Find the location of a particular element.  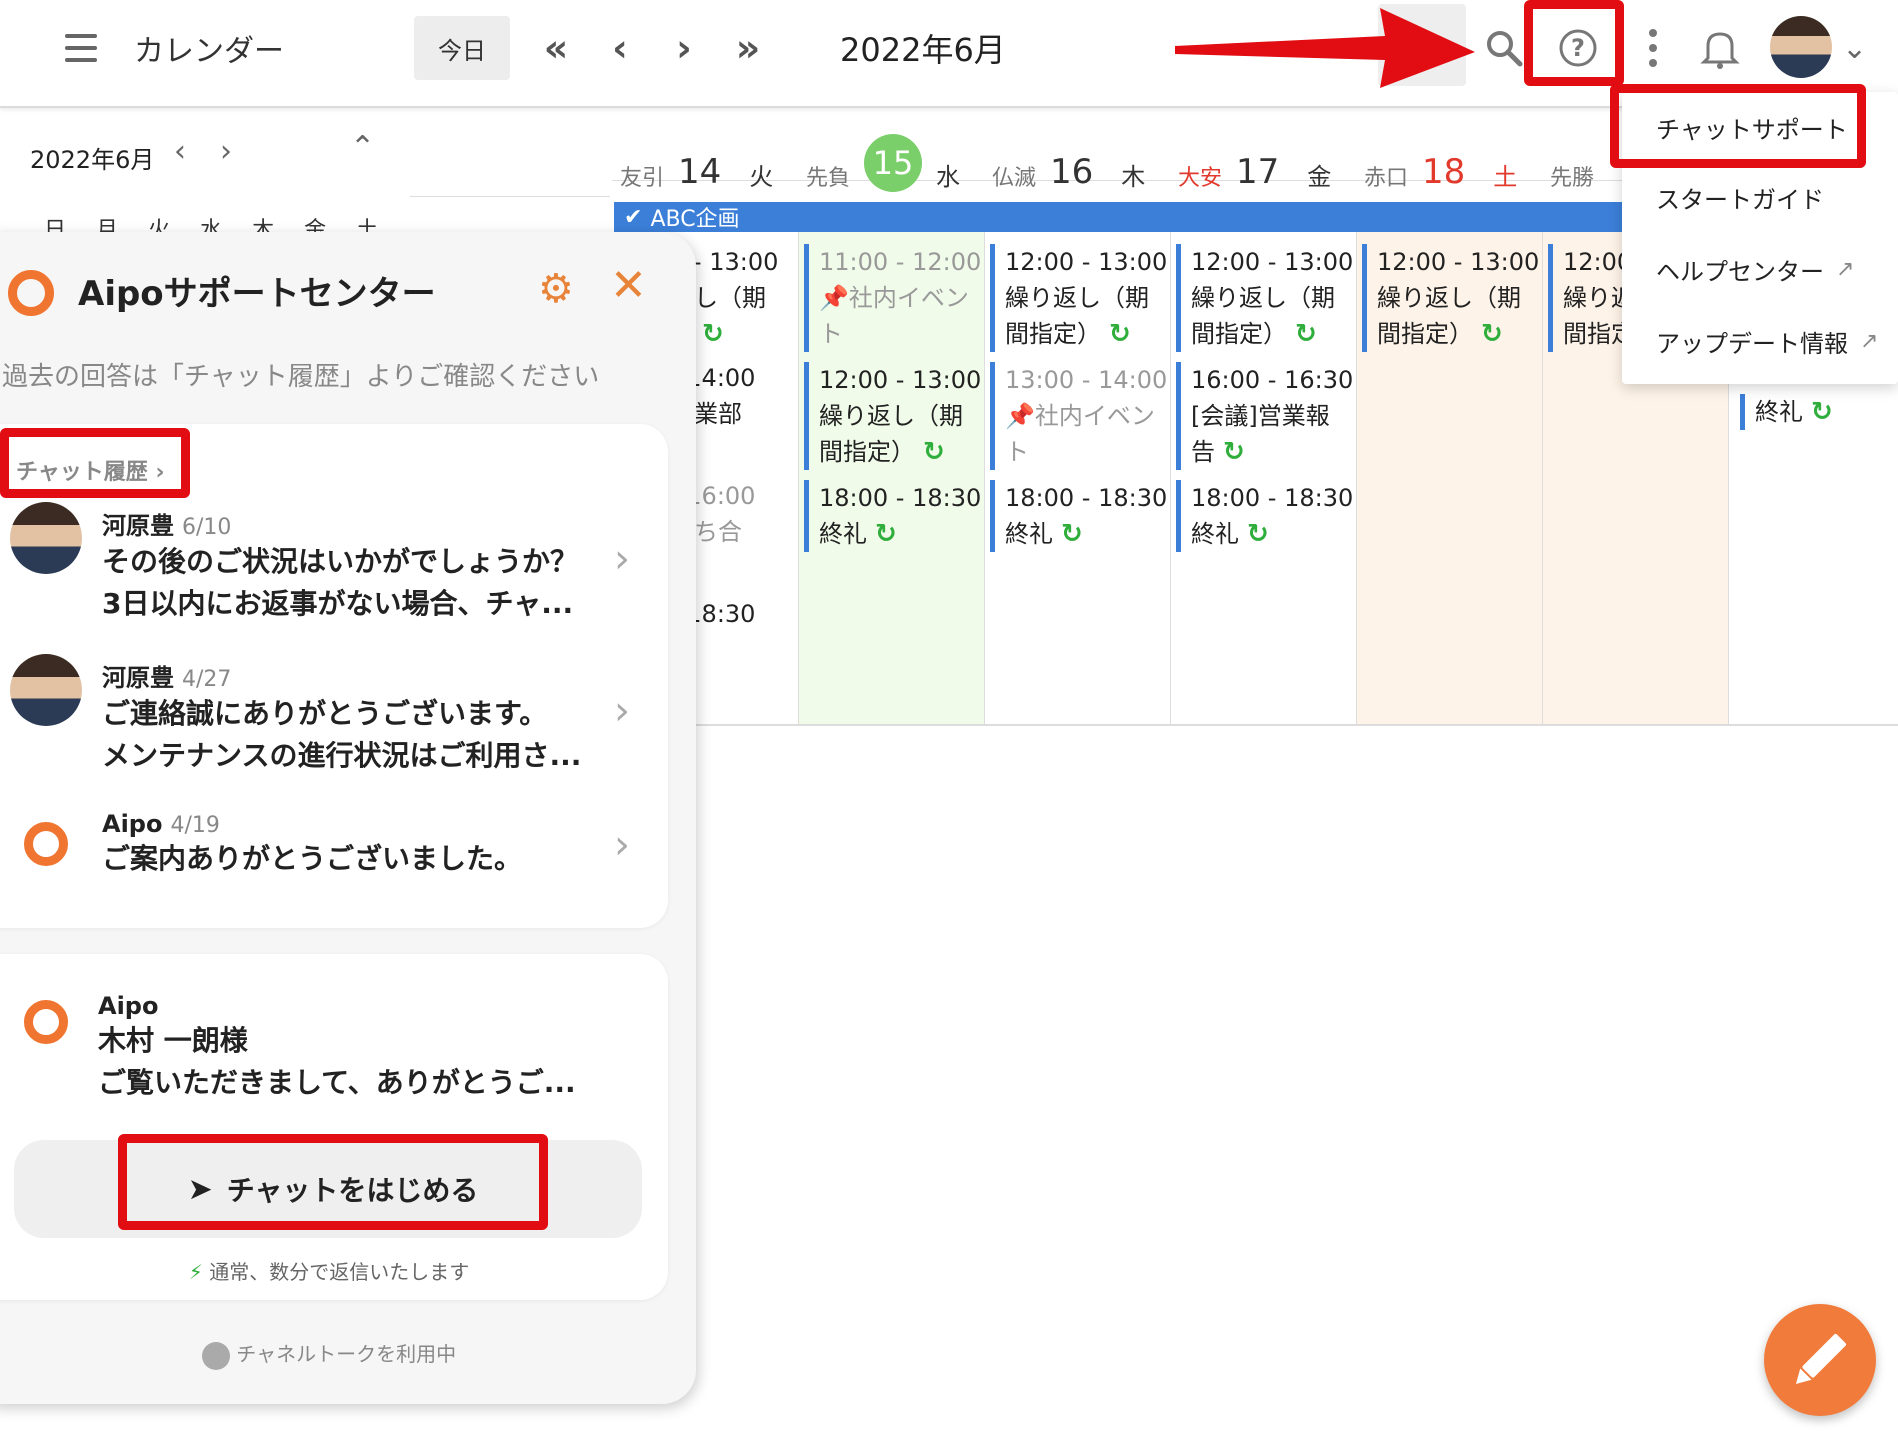

pointer-arrow is located at coordinates (1325, 48).